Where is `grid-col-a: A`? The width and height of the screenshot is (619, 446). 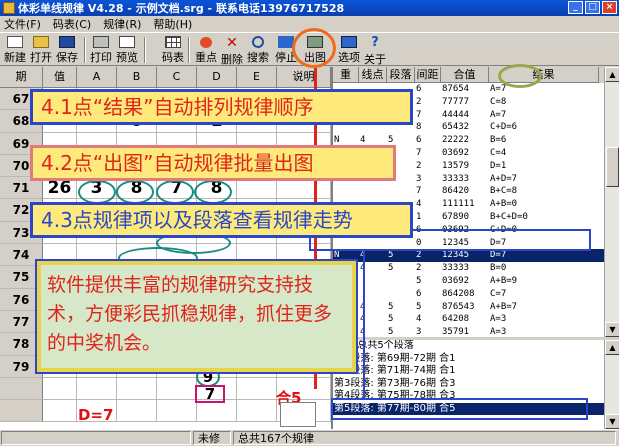
grid-col-a: A is located at coordinates (97, 77).